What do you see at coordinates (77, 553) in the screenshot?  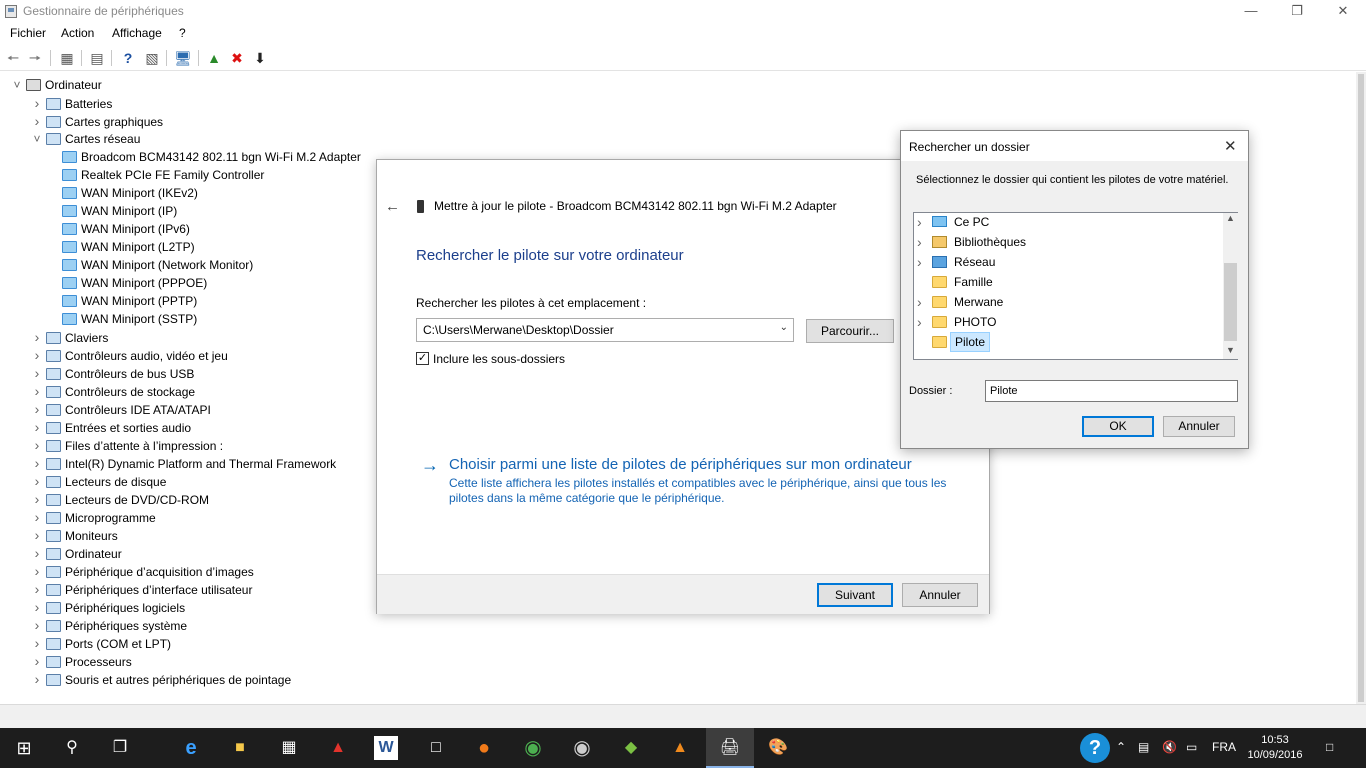 I see `tree-row: › Ordinateur` at bounding box center [77, 553].